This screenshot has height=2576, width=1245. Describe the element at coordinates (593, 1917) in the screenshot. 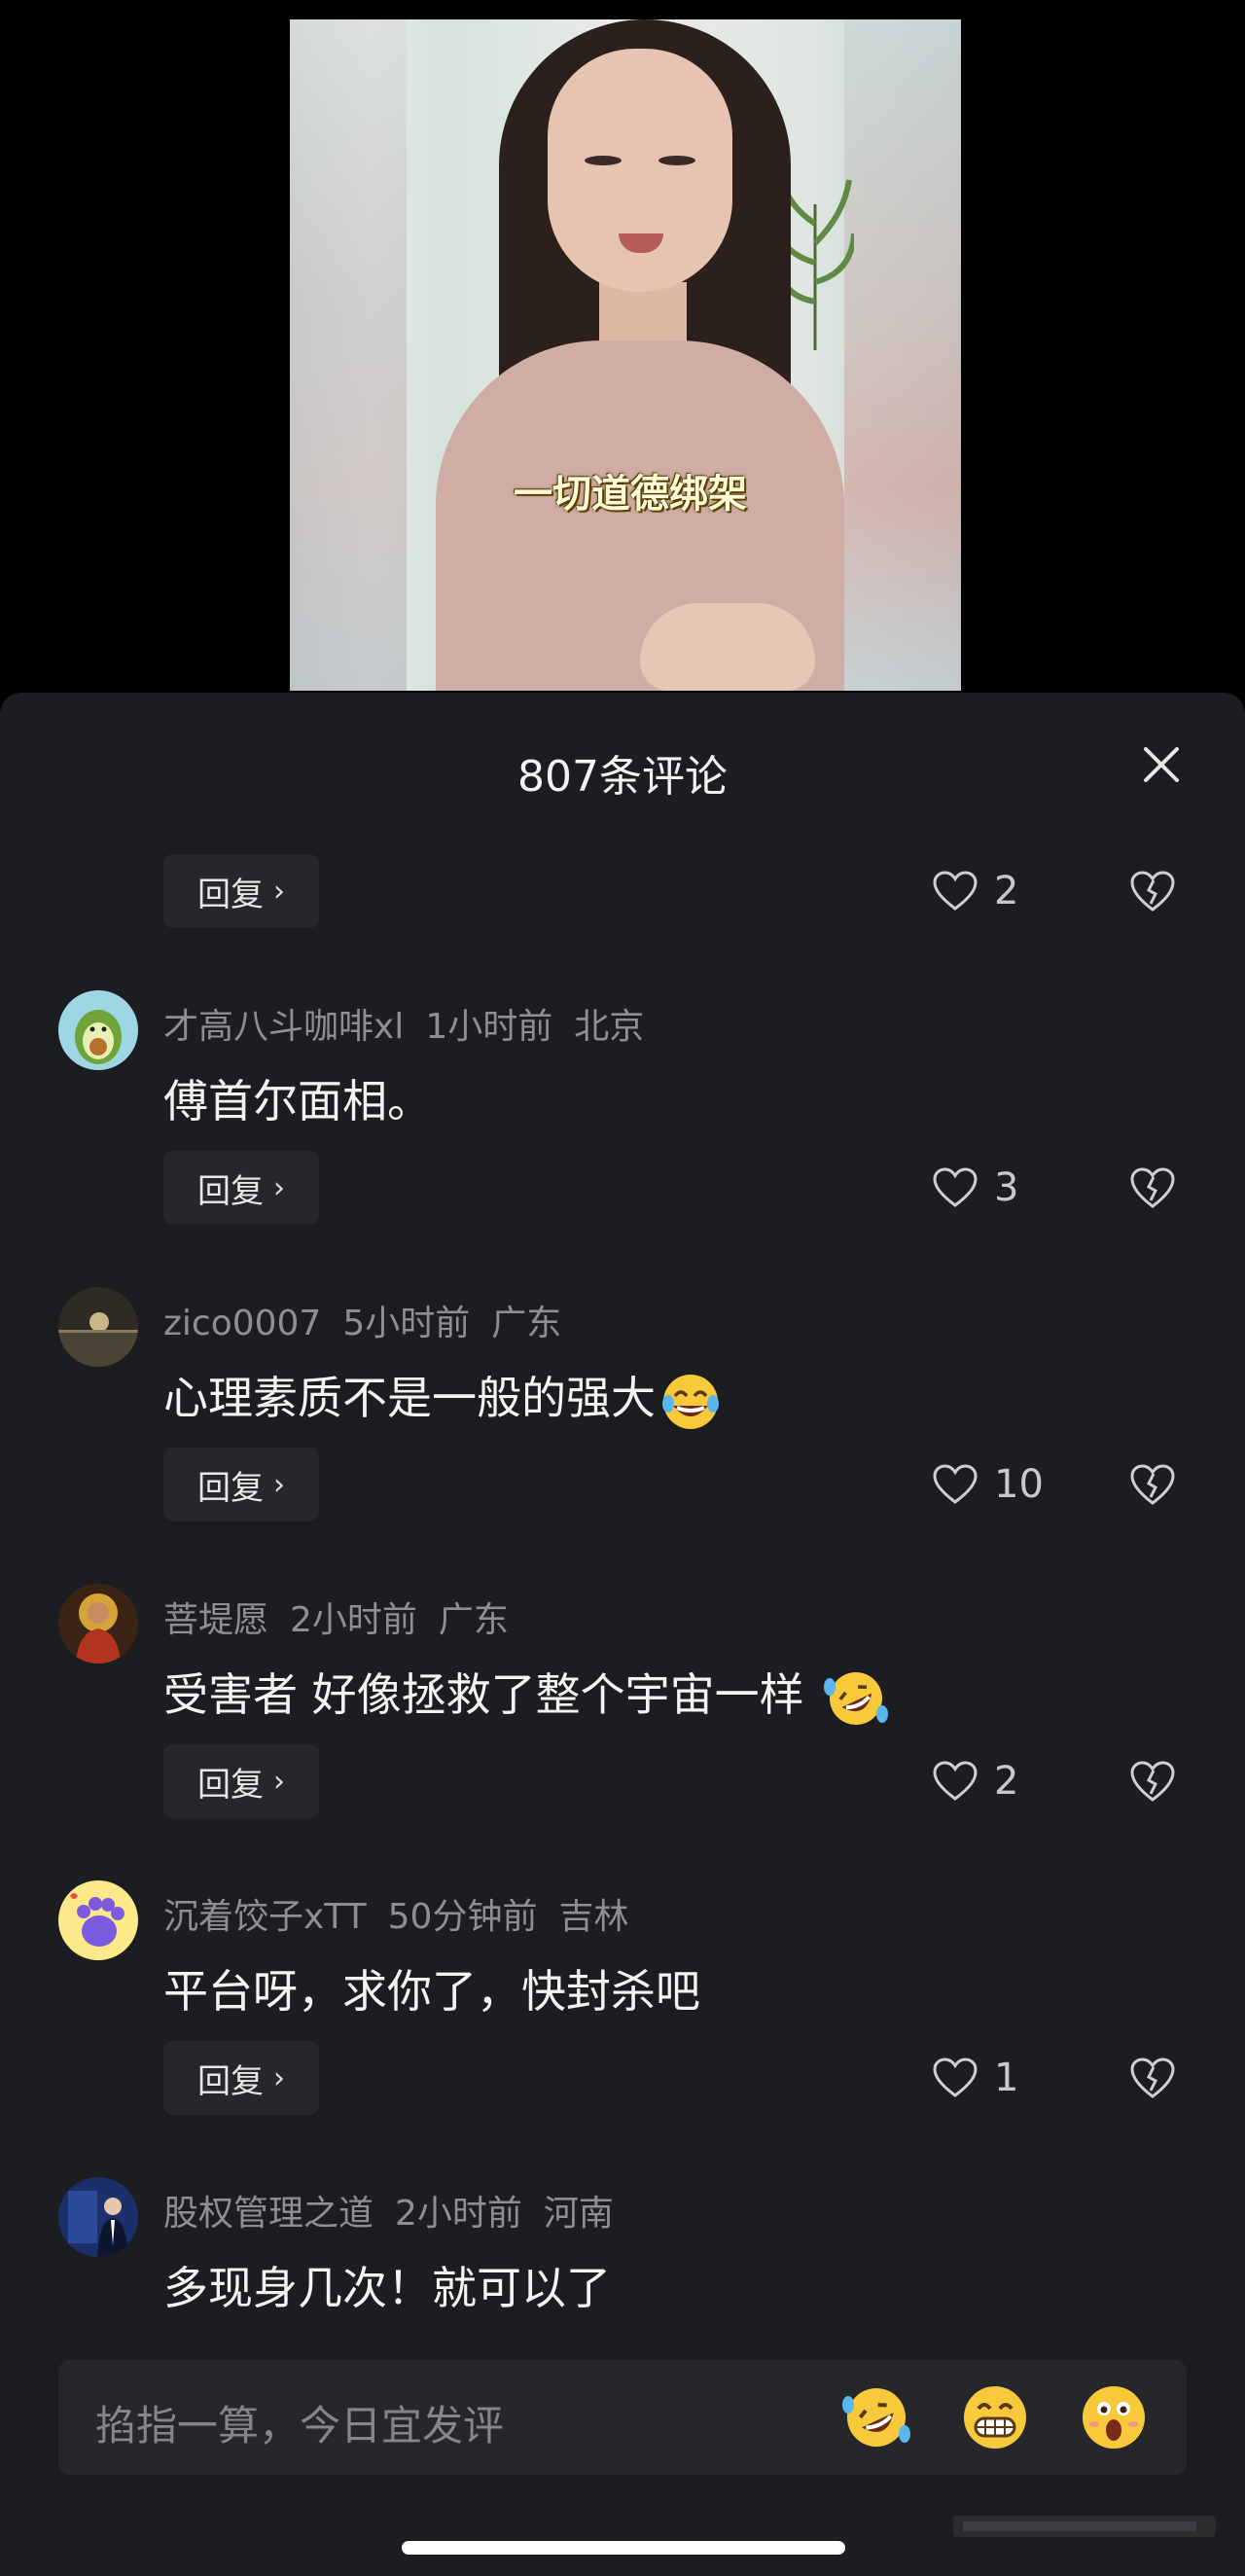

I see `comment-location: 吉林` at that location.